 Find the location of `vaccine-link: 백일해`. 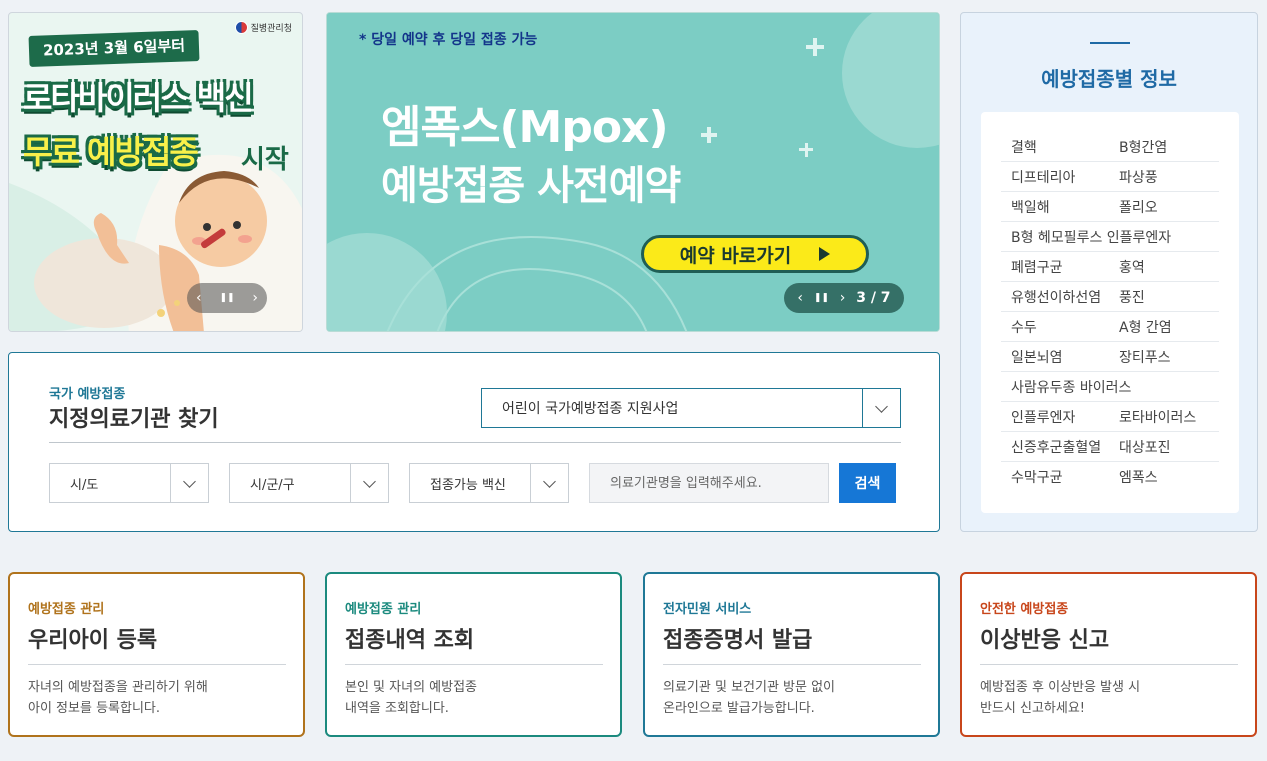

vaccine-link: 백일해 is located at coordinates (1055, 207).